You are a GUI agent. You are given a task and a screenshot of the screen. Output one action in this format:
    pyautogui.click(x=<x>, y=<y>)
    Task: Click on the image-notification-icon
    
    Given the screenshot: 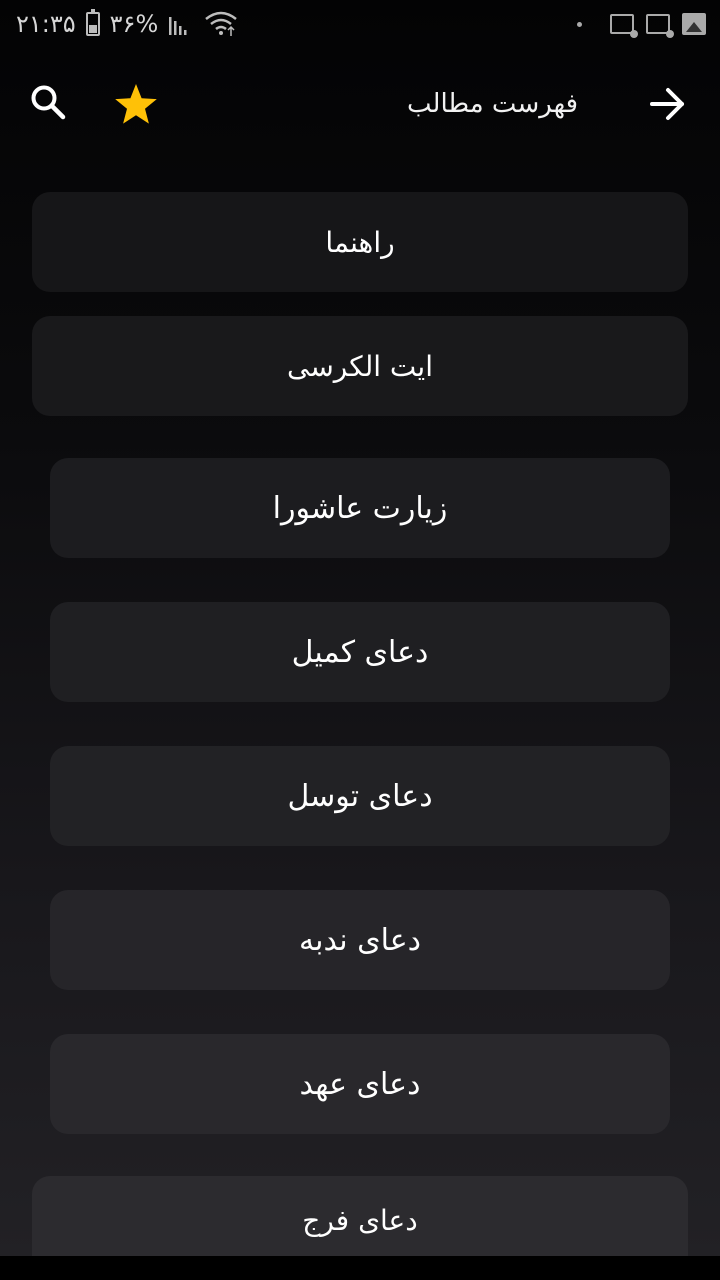 What is the action you would take?
    pyautogui.click(x=694, y=24)
    